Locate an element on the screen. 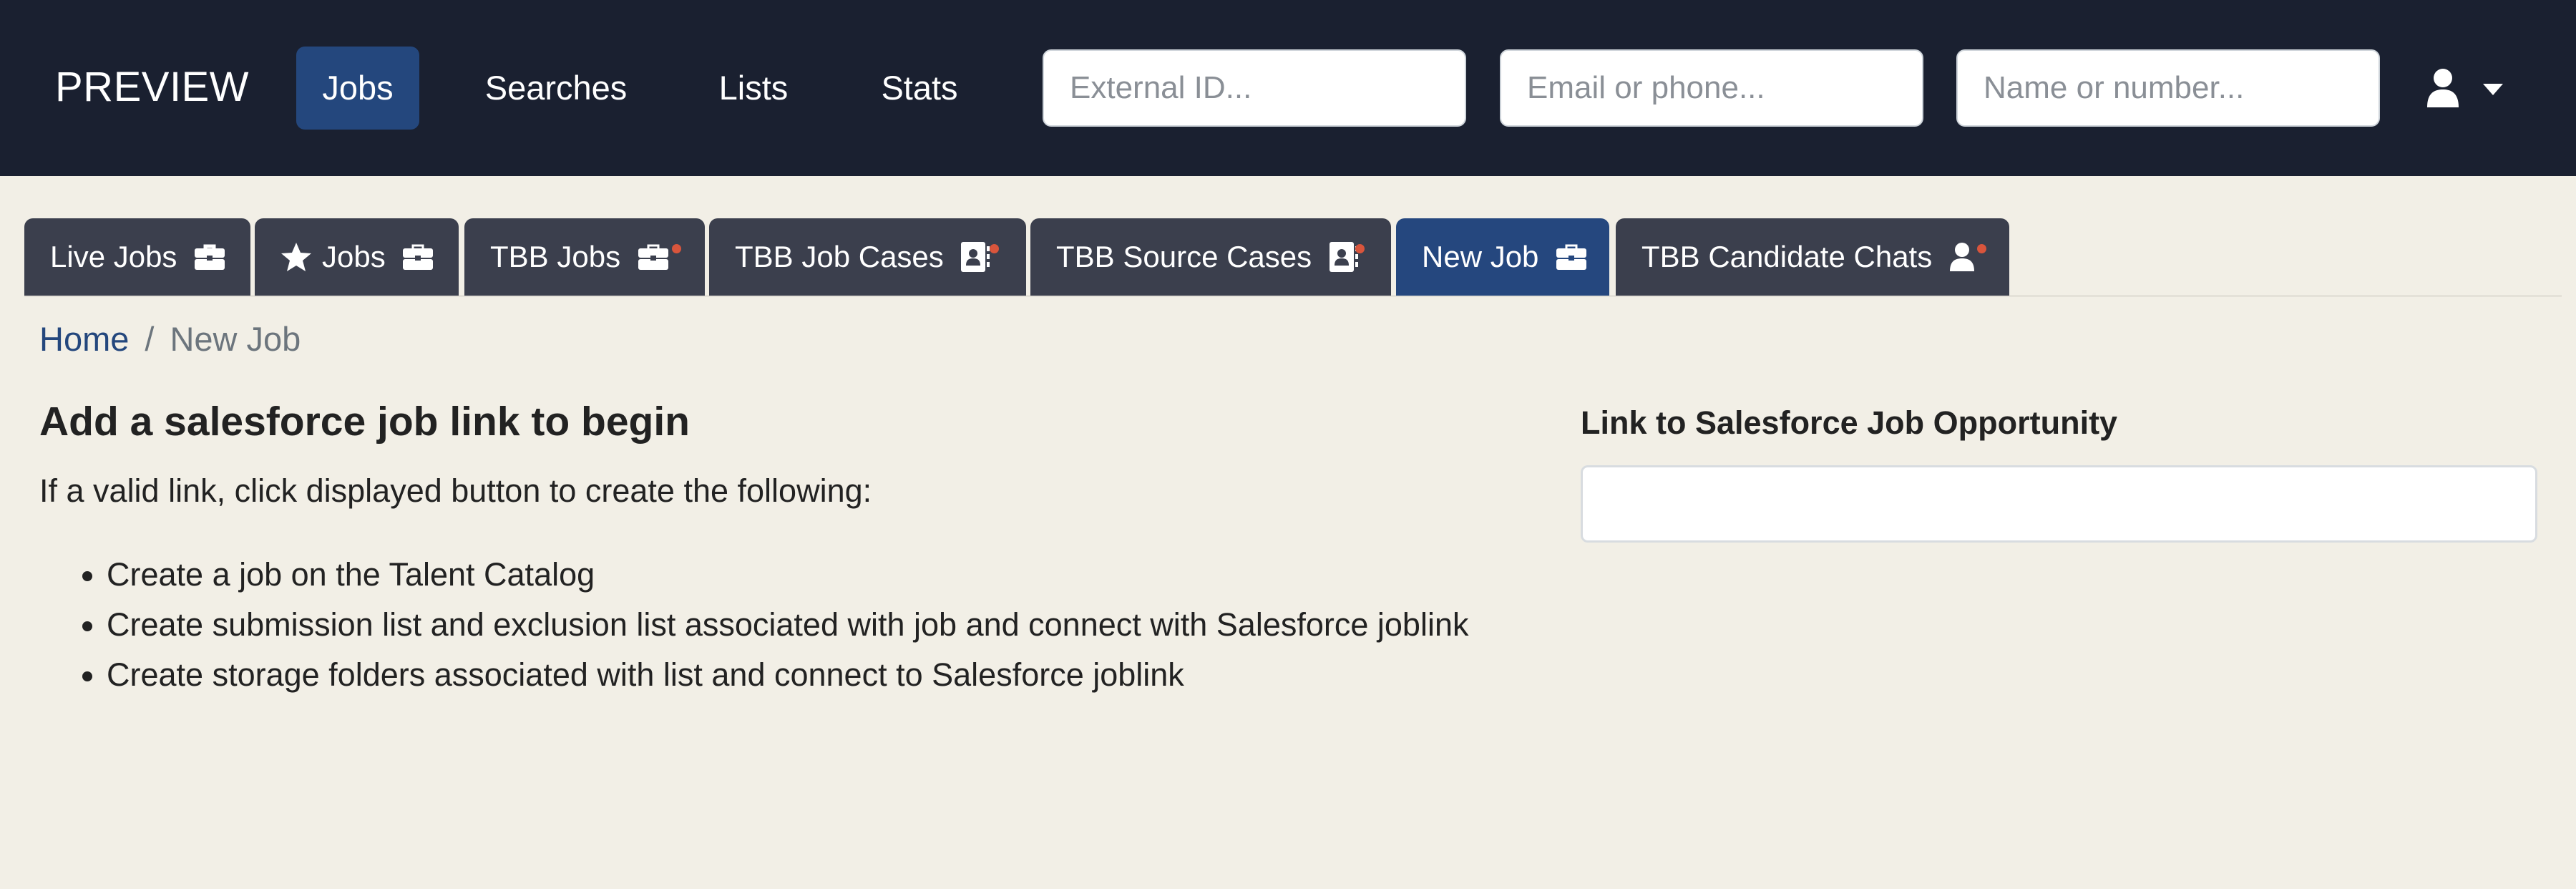 This screenshot has height=889, width=2576. tab-label: TBB Jobs is located at coordinates (555, 256).